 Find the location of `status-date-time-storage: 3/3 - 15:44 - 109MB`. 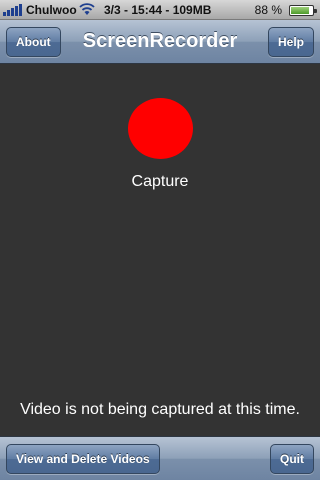

status-date-time-storage: 3/3 - 15:44 - 109MB is located at coordinates (158, 10).